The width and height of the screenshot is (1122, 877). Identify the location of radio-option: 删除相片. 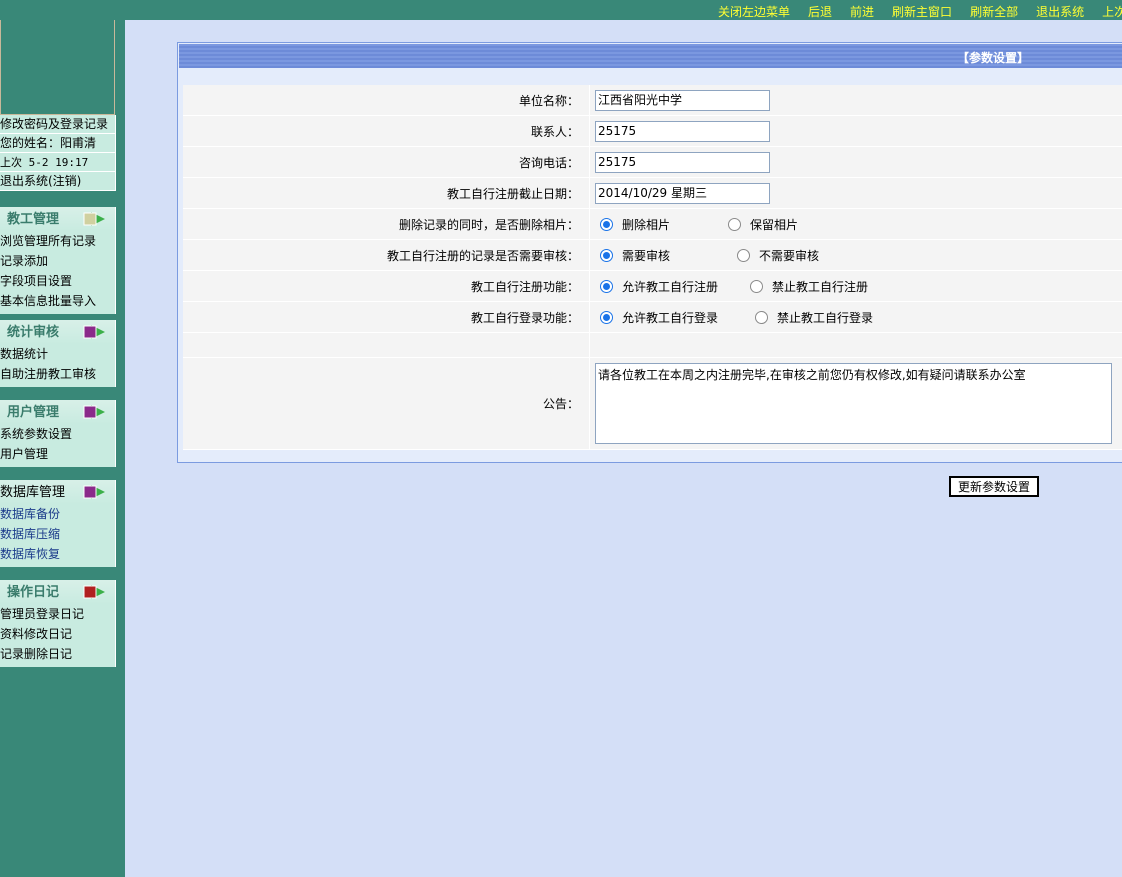
(664, 224).